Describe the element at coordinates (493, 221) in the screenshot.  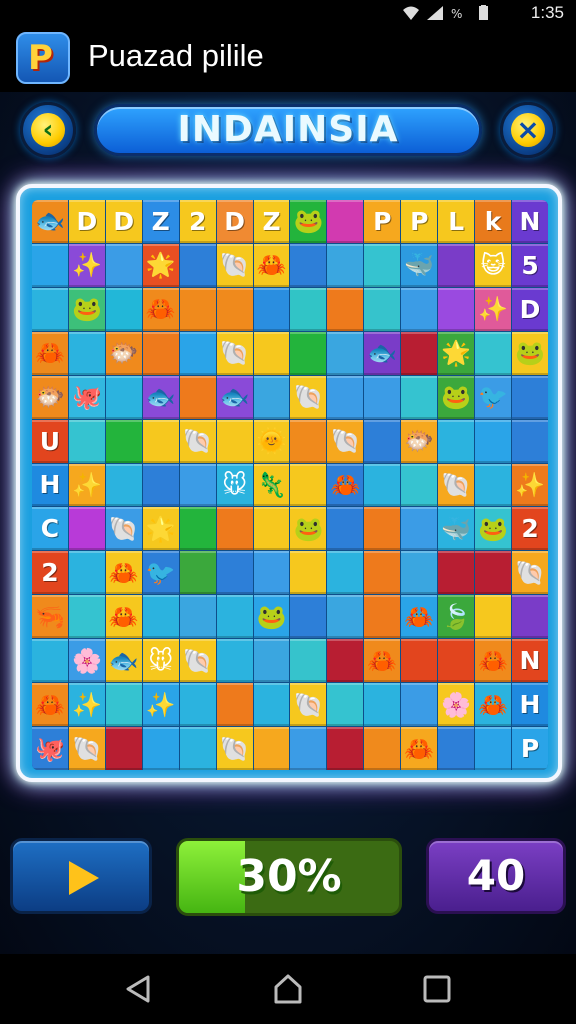
I see `board-cell: k` at that location.